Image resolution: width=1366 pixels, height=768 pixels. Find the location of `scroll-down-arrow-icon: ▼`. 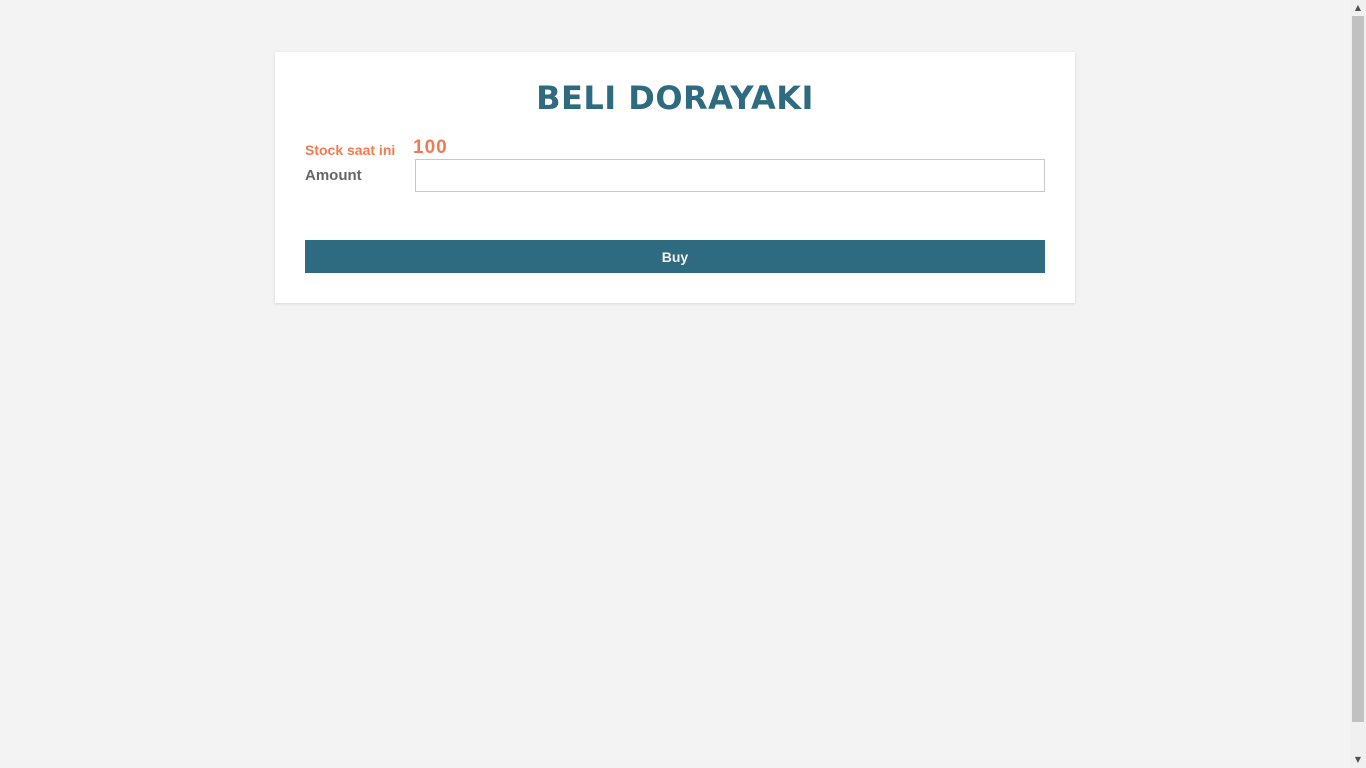

scroll-down-arrow-icon: ▼ is located at coordinates (1358, 760).